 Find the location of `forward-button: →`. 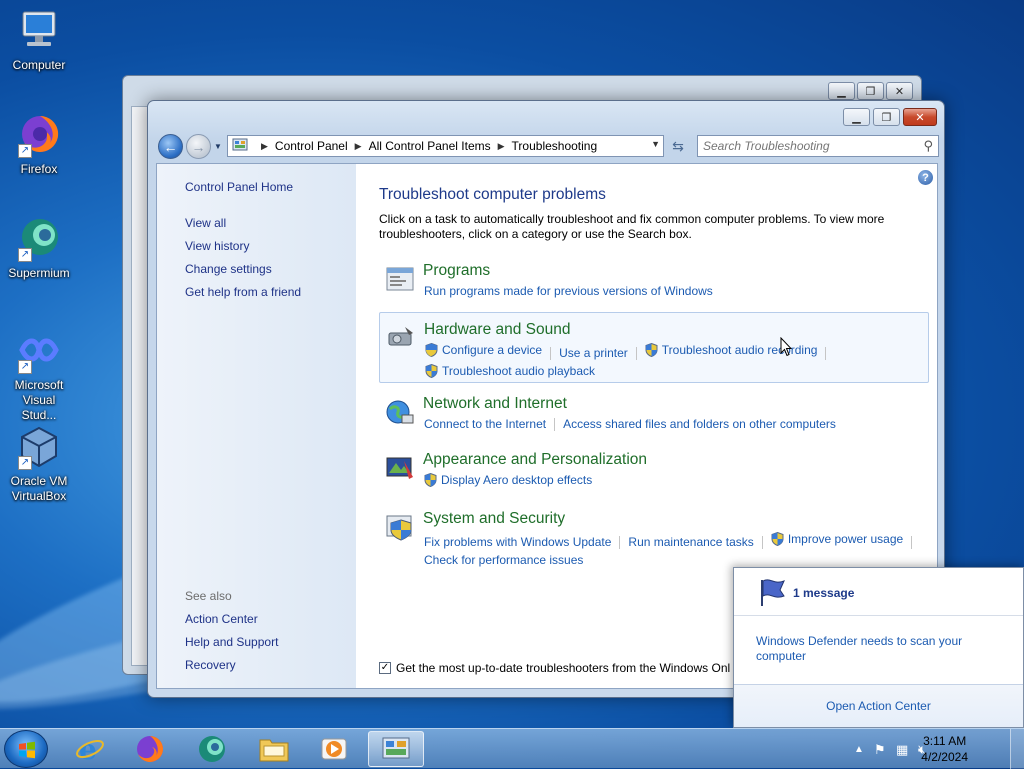

forward-button: → is located at coordinates (198, 146).